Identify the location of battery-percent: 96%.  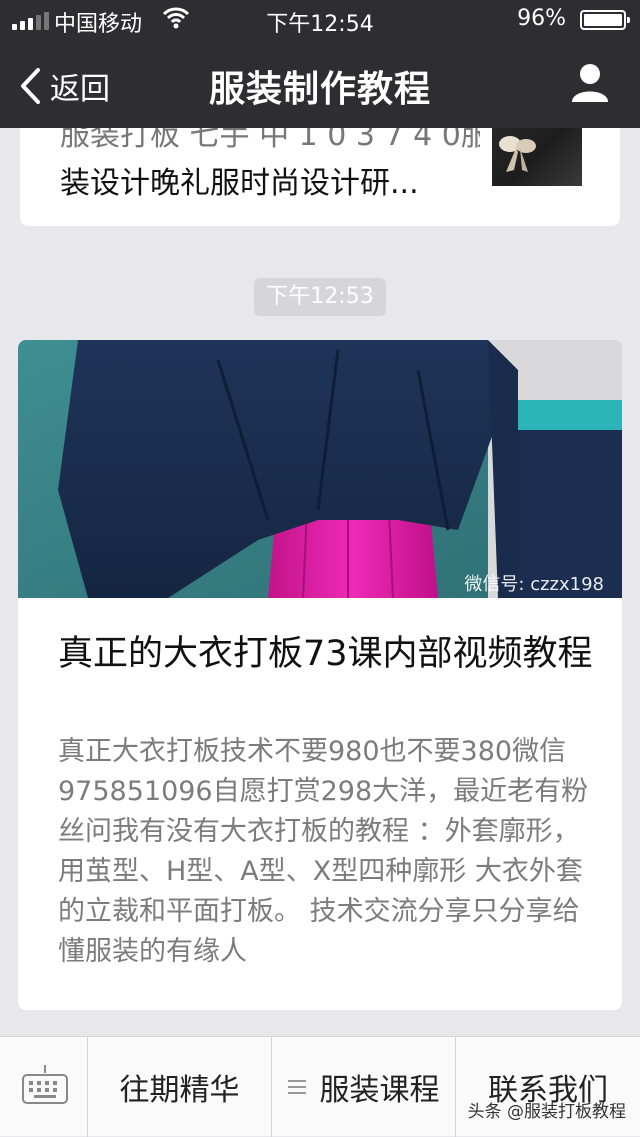
(541, 18).